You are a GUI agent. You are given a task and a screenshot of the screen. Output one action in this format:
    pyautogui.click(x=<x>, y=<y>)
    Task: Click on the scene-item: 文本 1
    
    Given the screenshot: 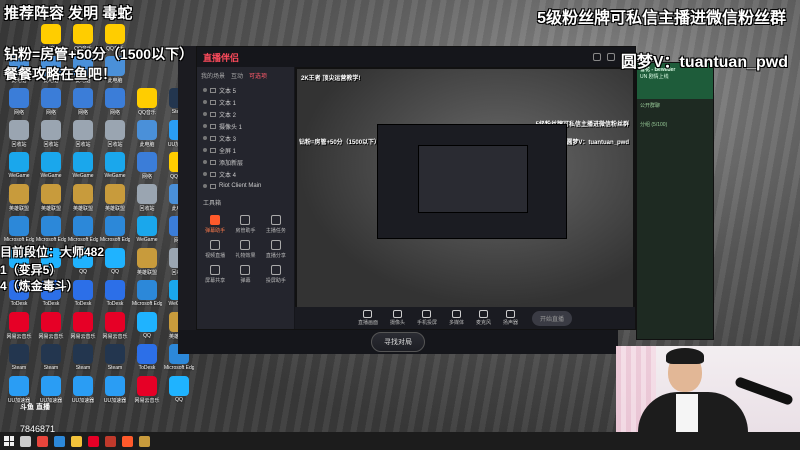 What is the action you would take?
    pyautogui.click(x=245, y=102)
    